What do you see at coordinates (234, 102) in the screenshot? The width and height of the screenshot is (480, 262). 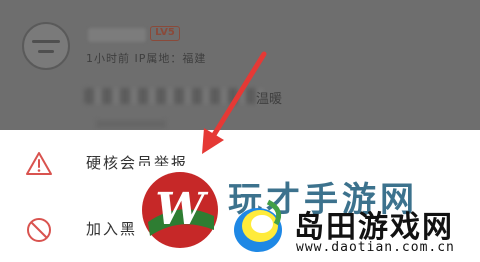 I see `annotation-arrow-icon` at bounding box center [234, 102].